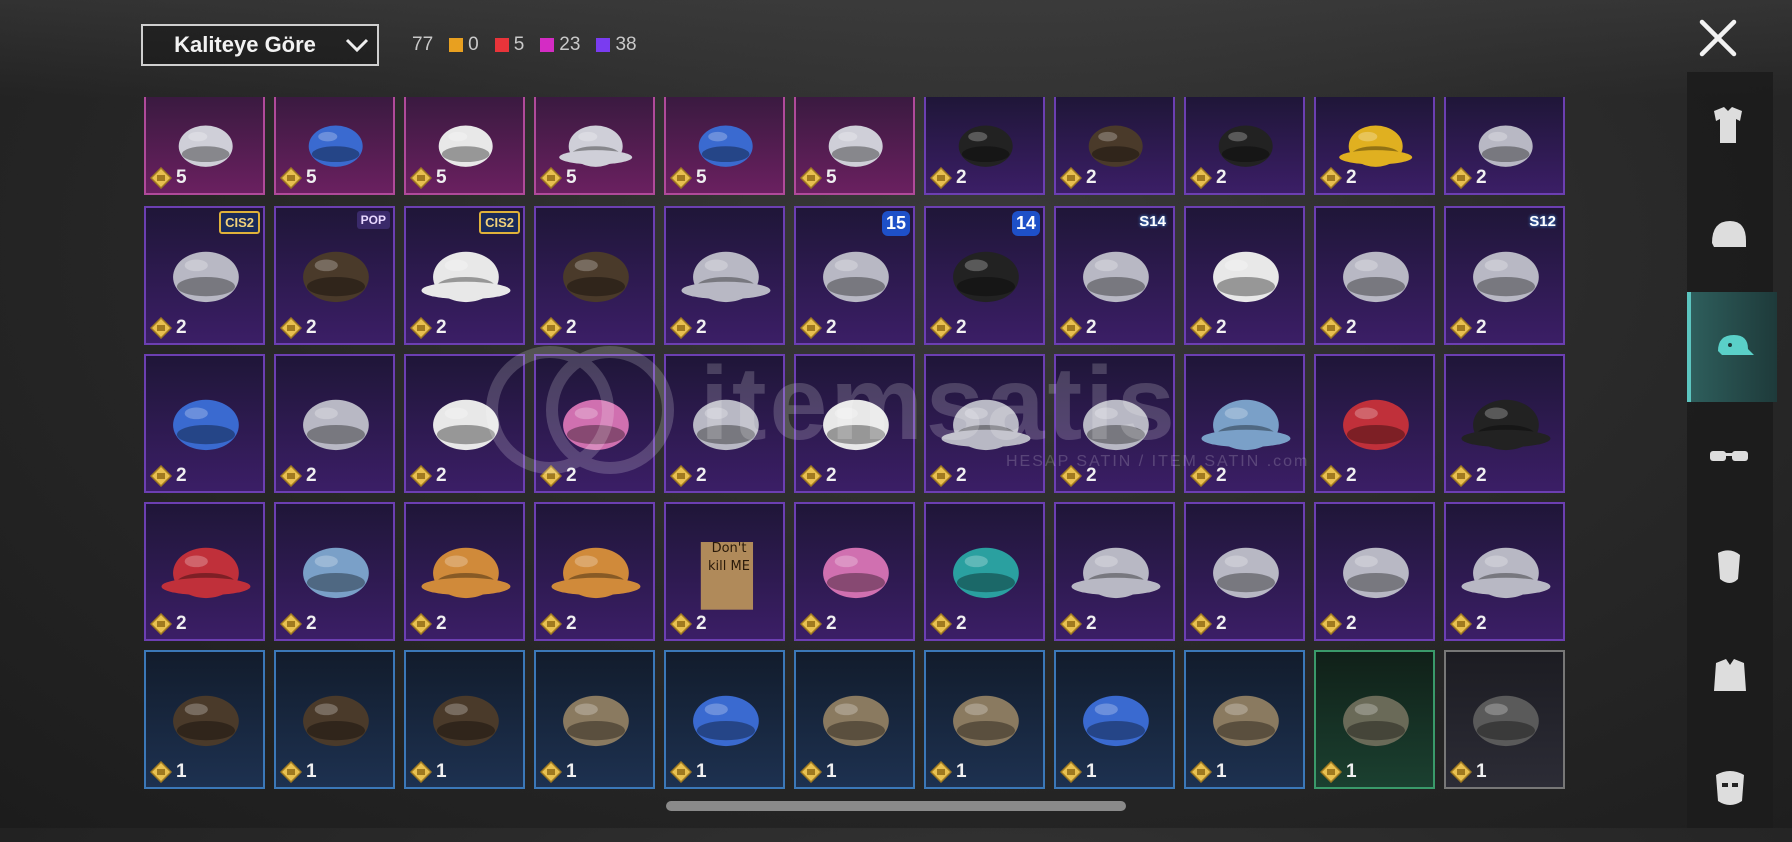 This screenshot has width=1792, height=842. Describe the element at coordinates (1504, 275) in the screenshot. I see `inventory-item: S12 2` at that location.